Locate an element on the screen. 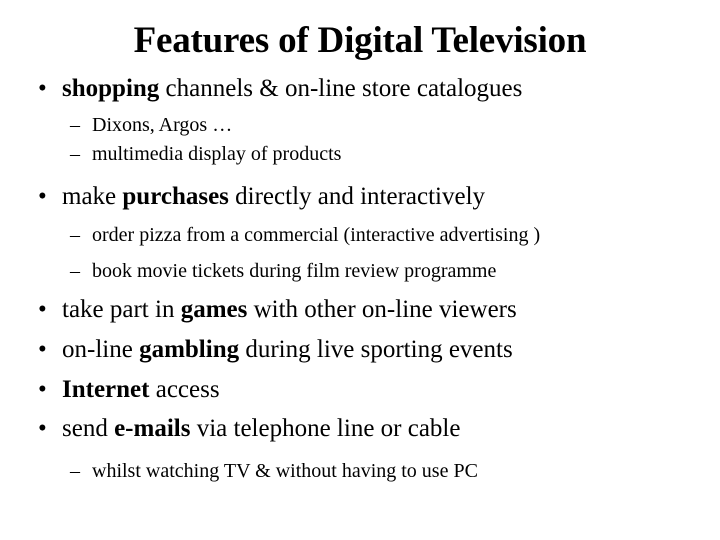  list-item-emphasis: shopping is located at coordinates (111, 88).